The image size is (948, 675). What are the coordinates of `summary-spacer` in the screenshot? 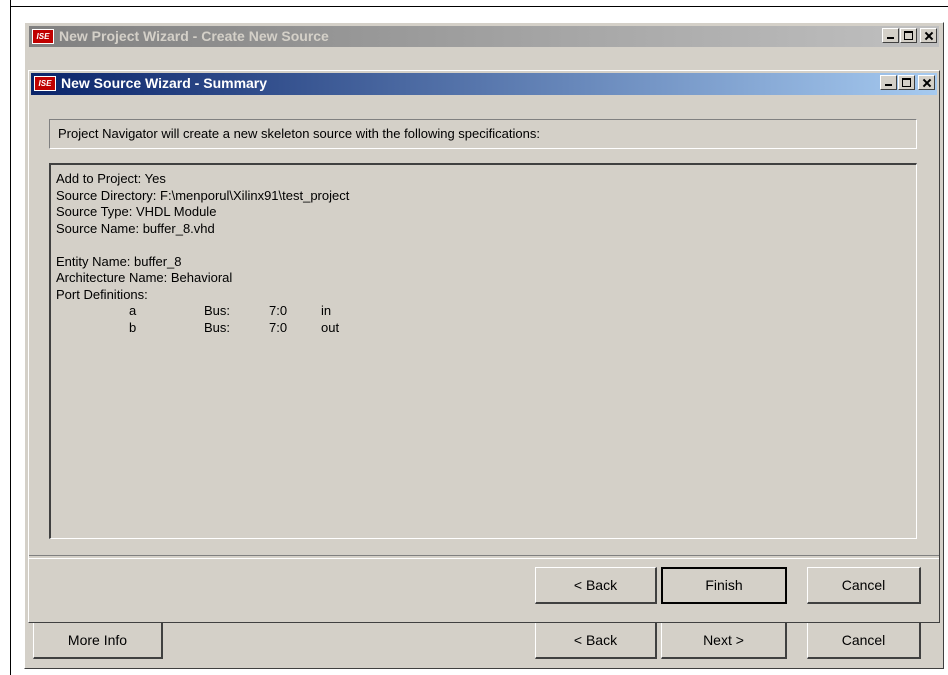 It's located at (486, 245).